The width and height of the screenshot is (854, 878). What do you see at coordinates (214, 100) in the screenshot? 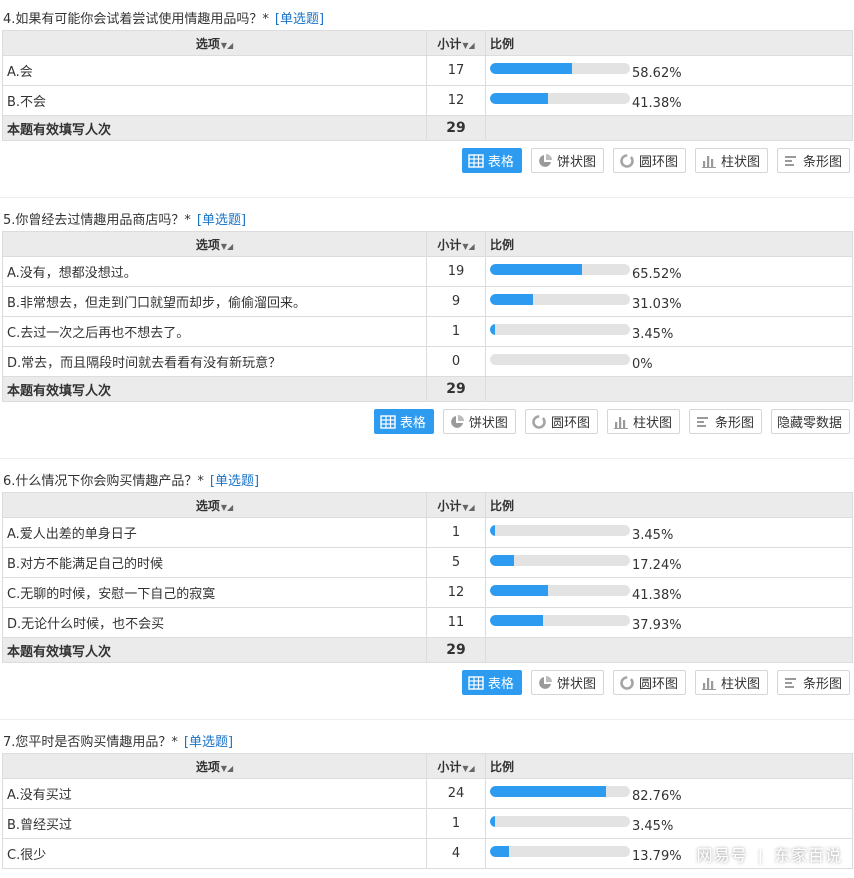
I see `option-label: B.不会` at bounding box center [214, 100].